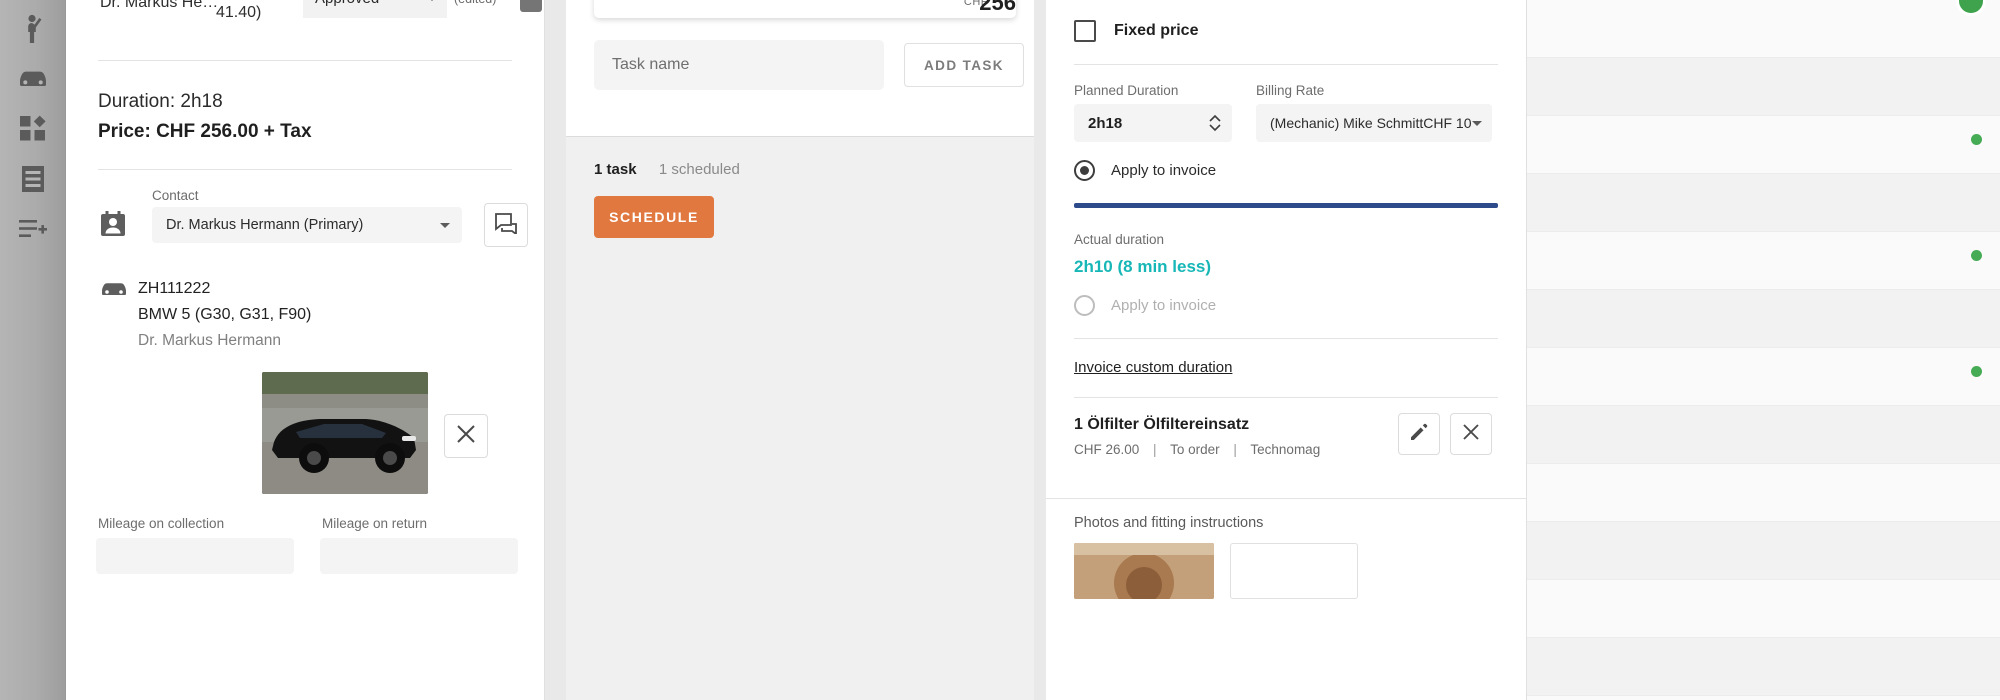 This screenshot has height=700, width=2000. Describe the element at coordinates (800, 169) in the screenshot. I see `task-counts: 1 task 1 scheduled` at that location.